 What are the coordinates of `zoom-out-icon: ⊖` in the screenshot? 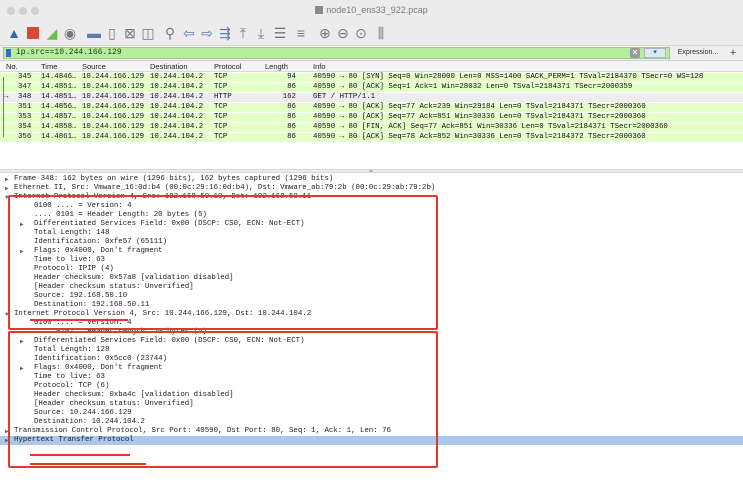 It's located at (343, 33).